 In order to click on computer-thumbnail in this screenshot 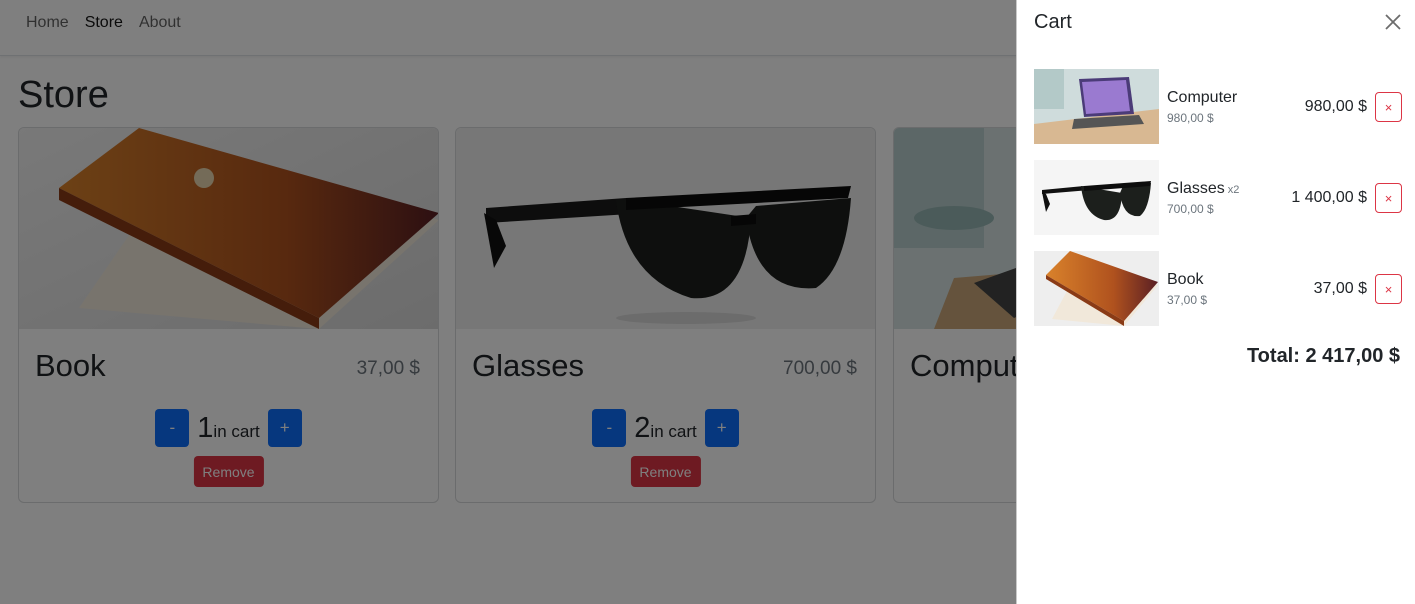, I will do `click(1096, 106)`.